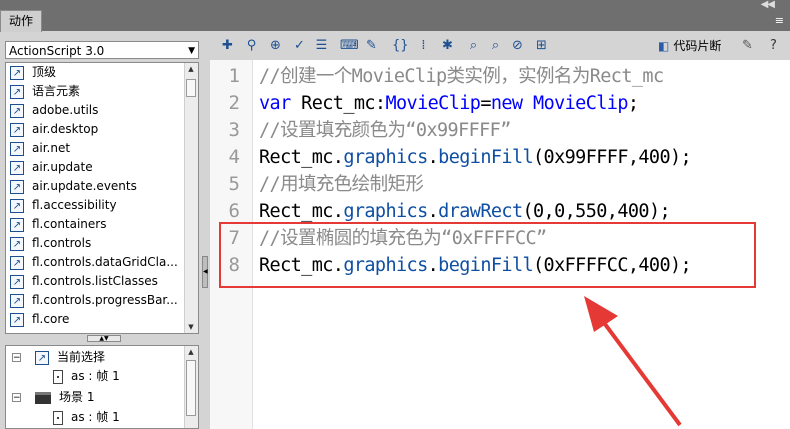 This screenshot has height=429, width=790. What do you see at coordinates (73, 186) in the screenshot?
I see `library-item: ↗ air.update.events` at bounding box center [73, 186].